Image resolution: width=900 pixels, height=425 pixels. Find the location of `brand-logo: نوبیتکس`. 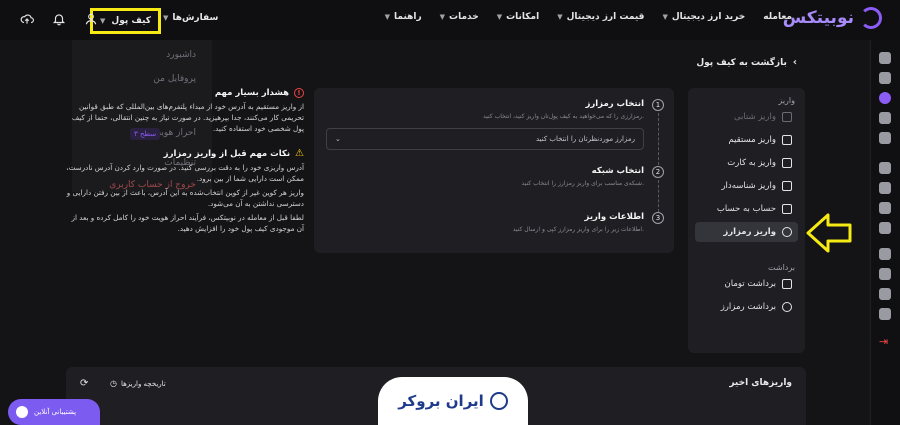

brand-logo: نوبیتکس is located at coordinates (832, 18).